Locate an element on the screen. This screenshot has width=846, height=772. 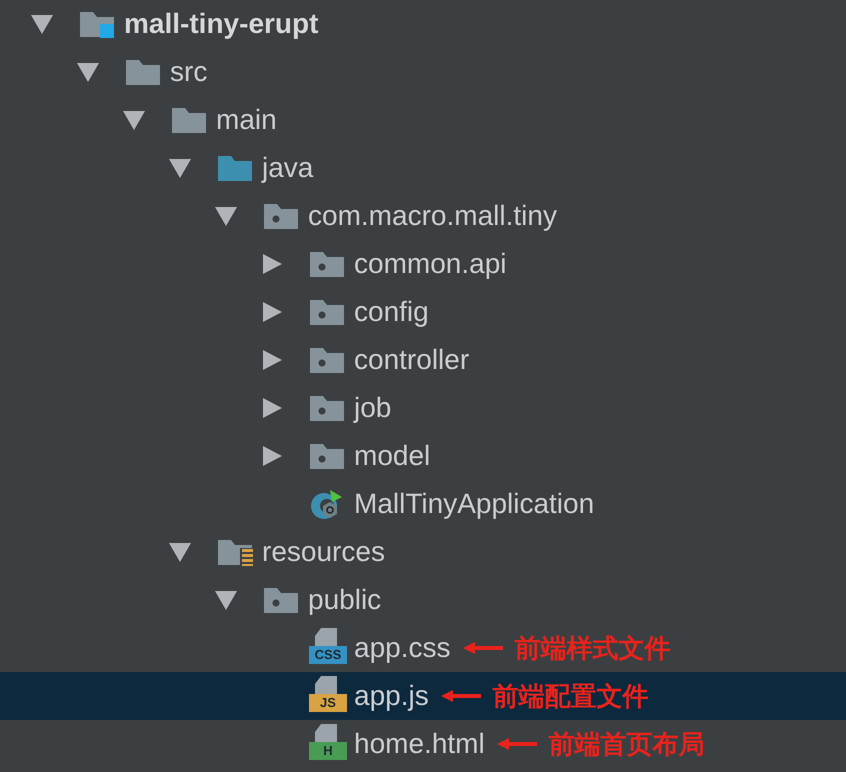
tree-row: H home.html 前端首页布局 is located at coordinates (423, 744).